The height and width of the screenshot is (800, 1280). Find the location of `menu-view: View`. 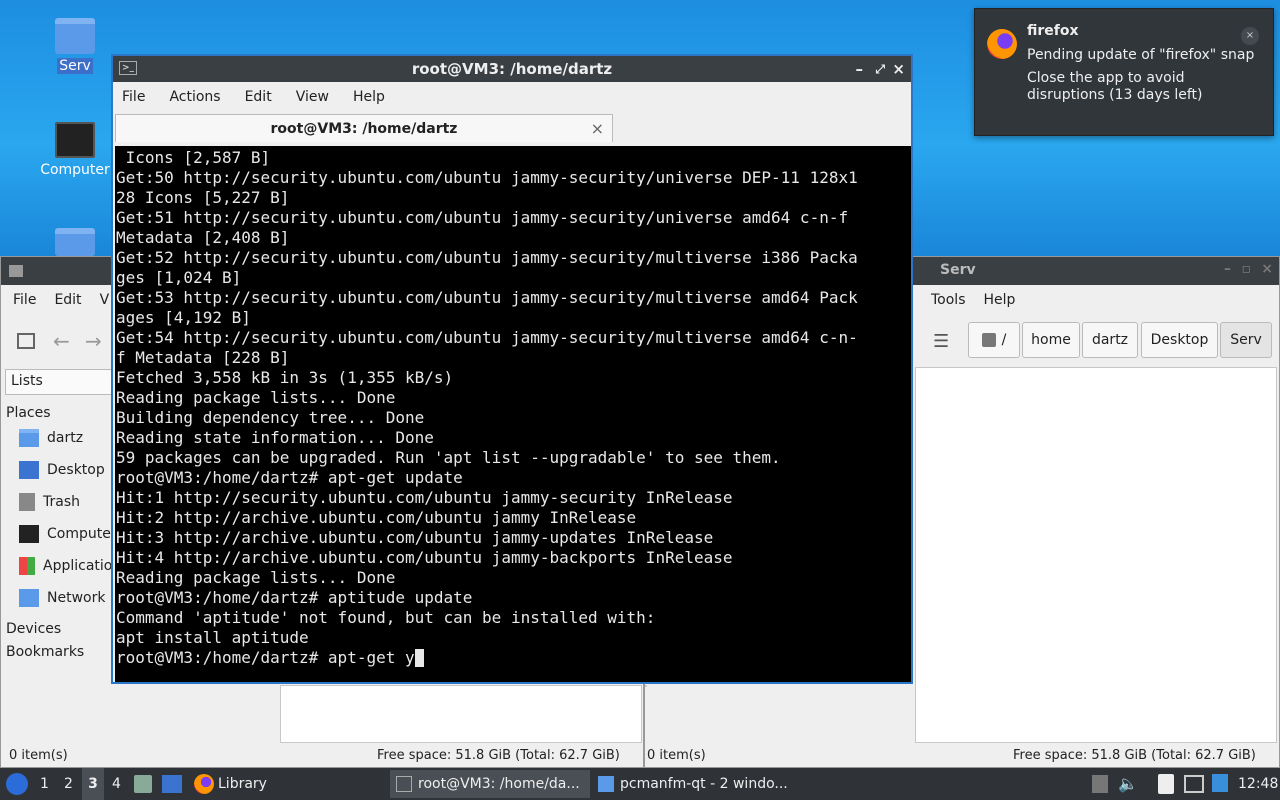

menu-view: View is located at coordinates (312, 97).